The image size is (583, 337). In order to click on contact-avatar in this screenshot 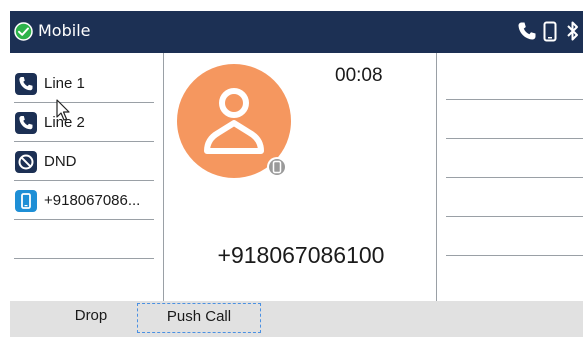, I will do `click(234, 121)`.